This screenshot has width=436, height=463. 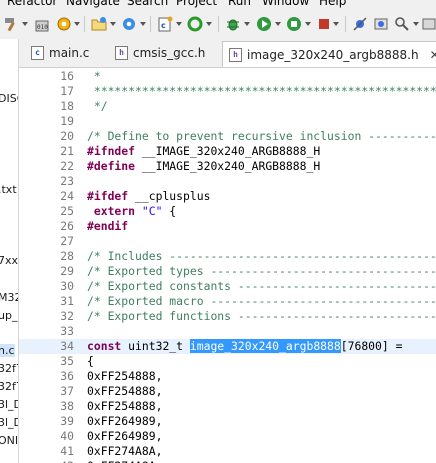 What do you see at coordinates (147, 4) in the screenshot?
I see `menu-search: Search` at bounding box center [147, 4].